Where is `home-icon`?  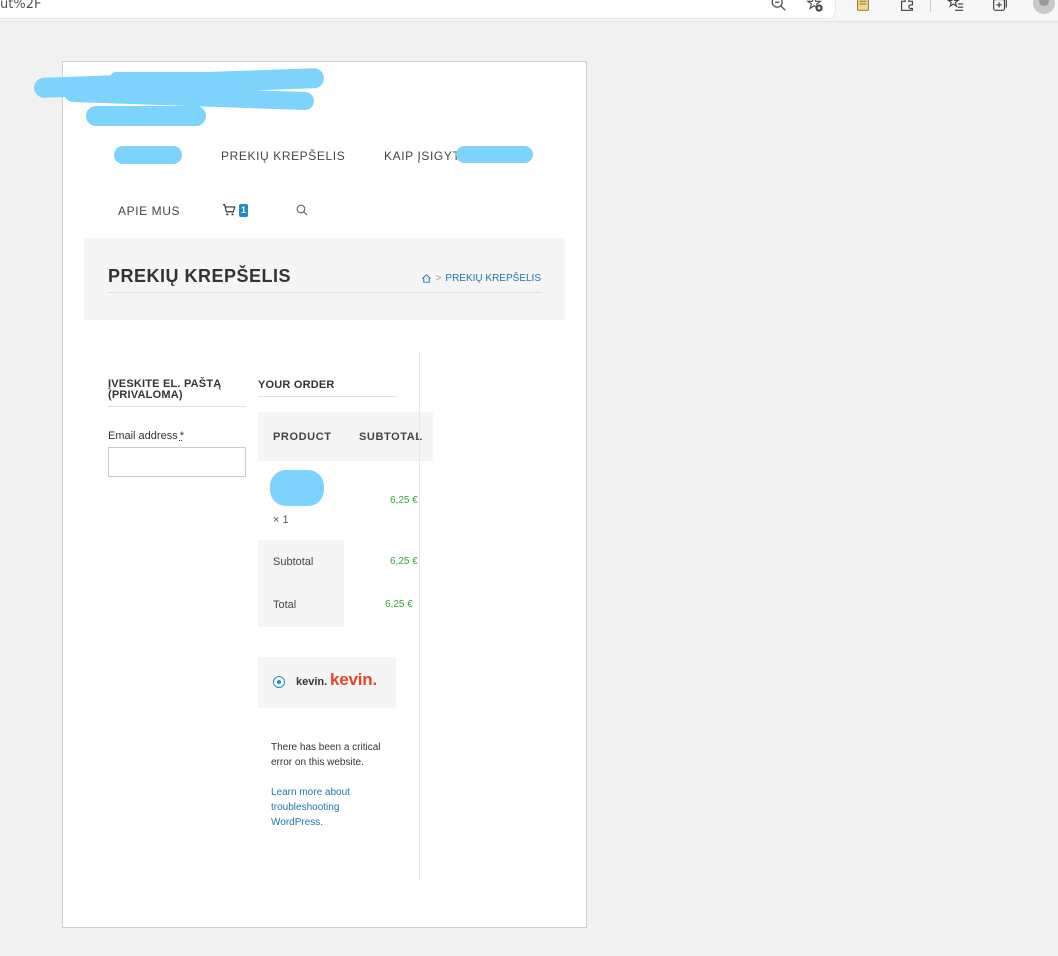
home-icon is located at coordinates (426, 278).